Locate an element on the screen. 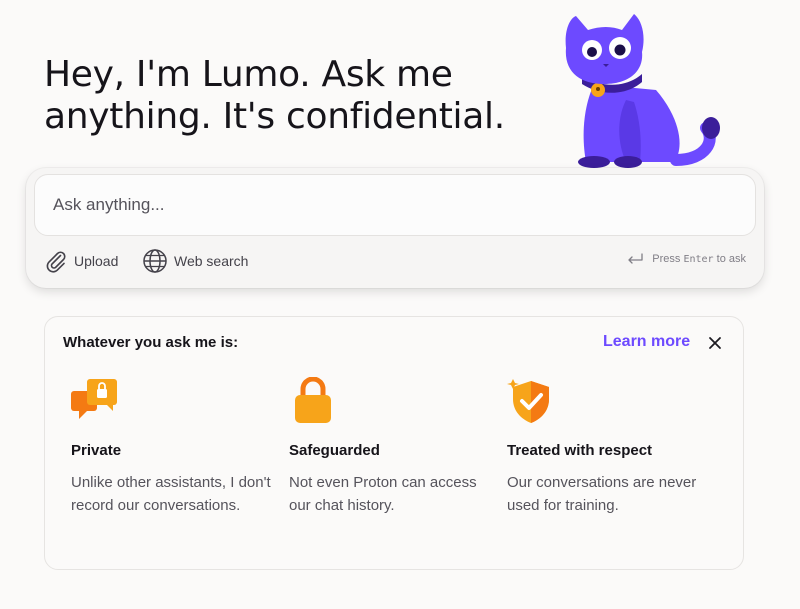 This screenshot has height=609, width=800. enter-hint-prefix: Press is located at coordinates (666, 259).